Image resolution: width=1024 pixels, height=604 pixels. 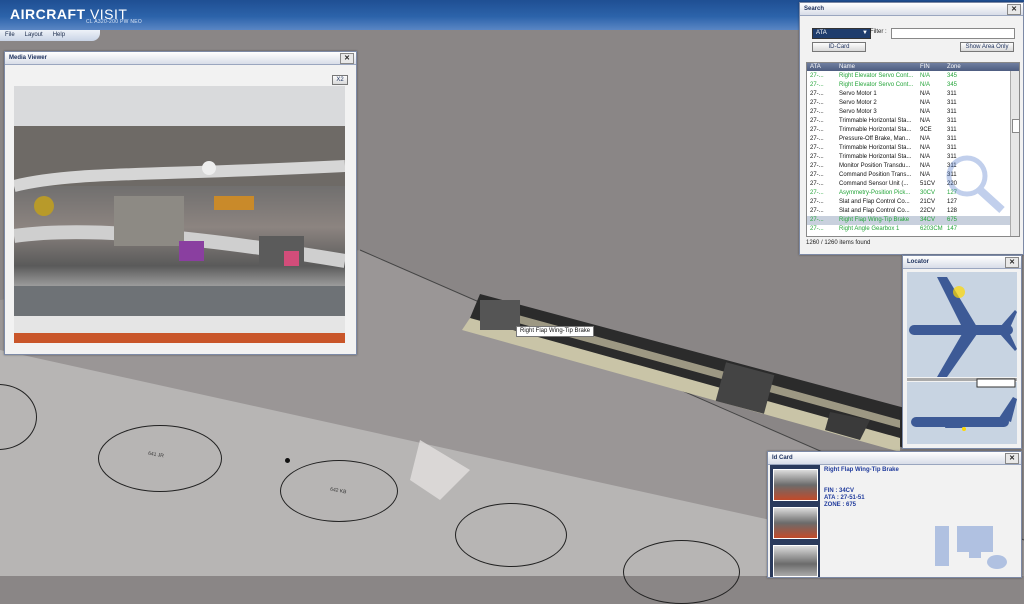 I want to click on cell-fin: 21CV, so click(x=928, y=202).